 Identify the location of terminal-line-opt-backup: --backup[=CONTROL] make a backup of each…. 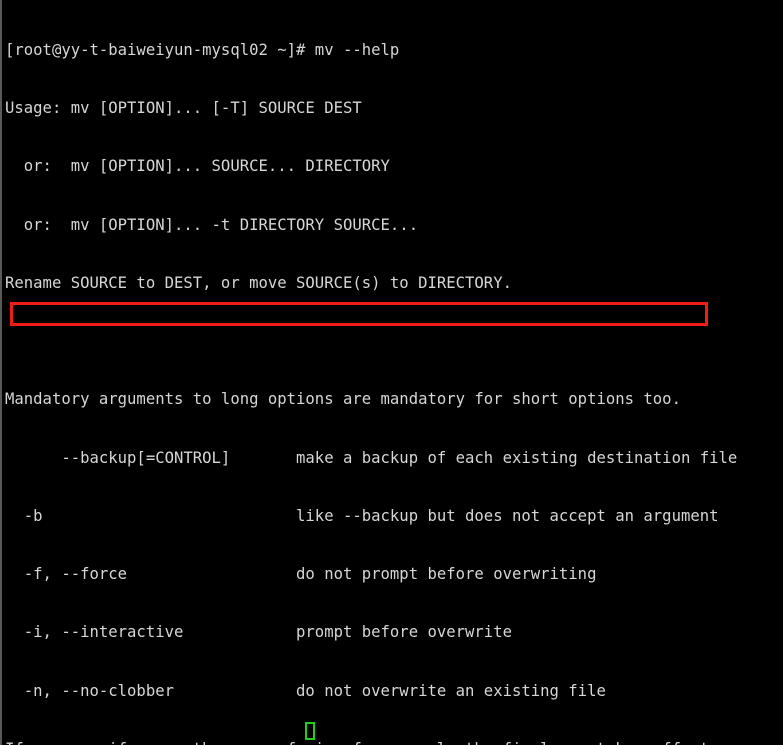
(371, 457).